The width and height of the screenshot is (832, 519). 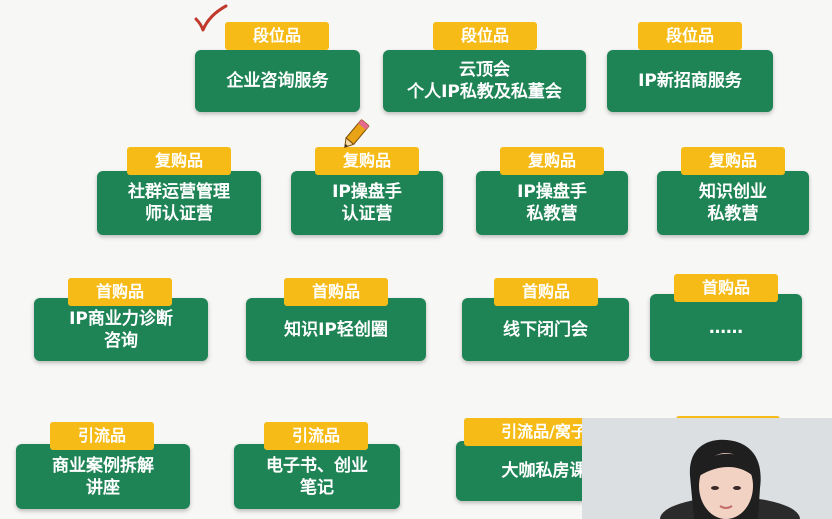 What do you see at coordinates (484, 92) in the screenshot?
I see `card-line: 个人IP私教及私董会` at bounding box center [484, 92].